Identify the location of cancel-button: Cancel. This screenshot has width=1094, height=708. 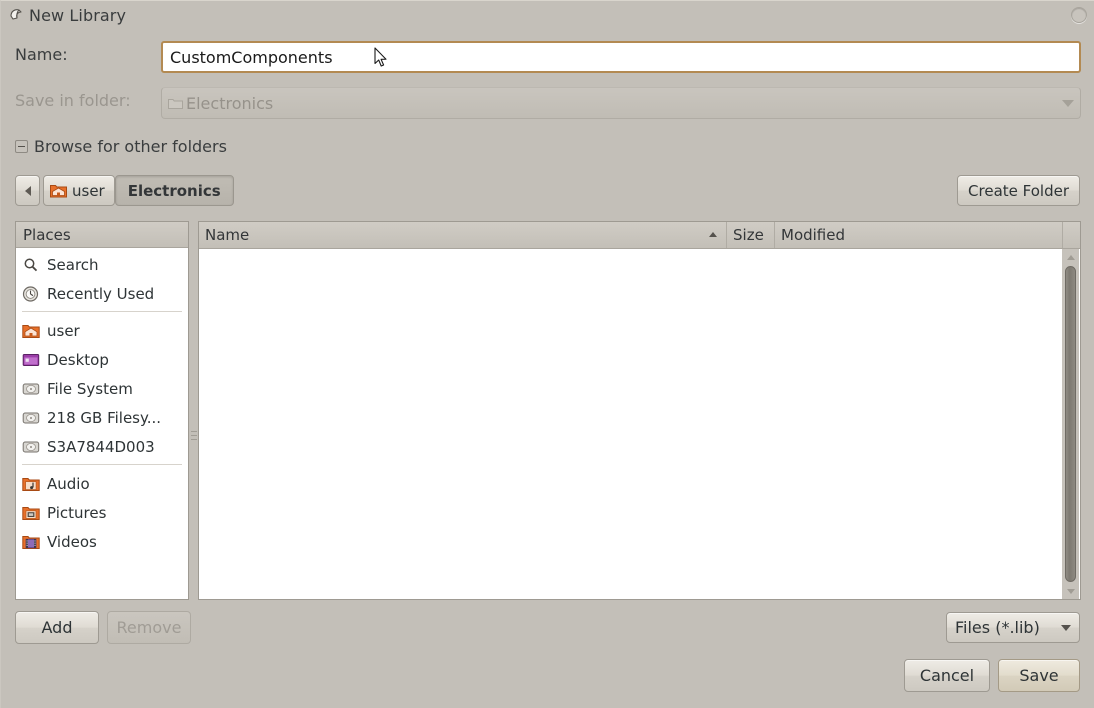
(947, 675).